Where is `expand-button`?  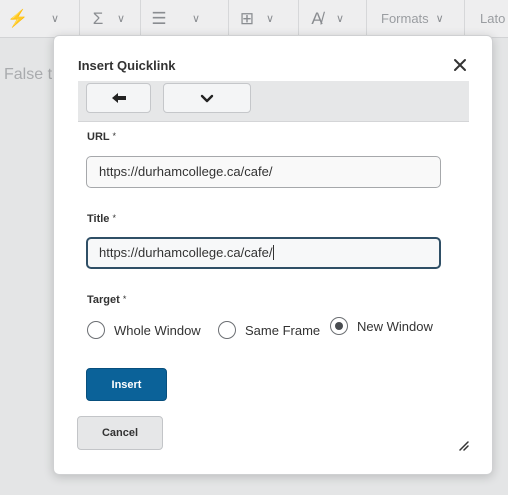
expand-button is located at coordinates (207, 98).